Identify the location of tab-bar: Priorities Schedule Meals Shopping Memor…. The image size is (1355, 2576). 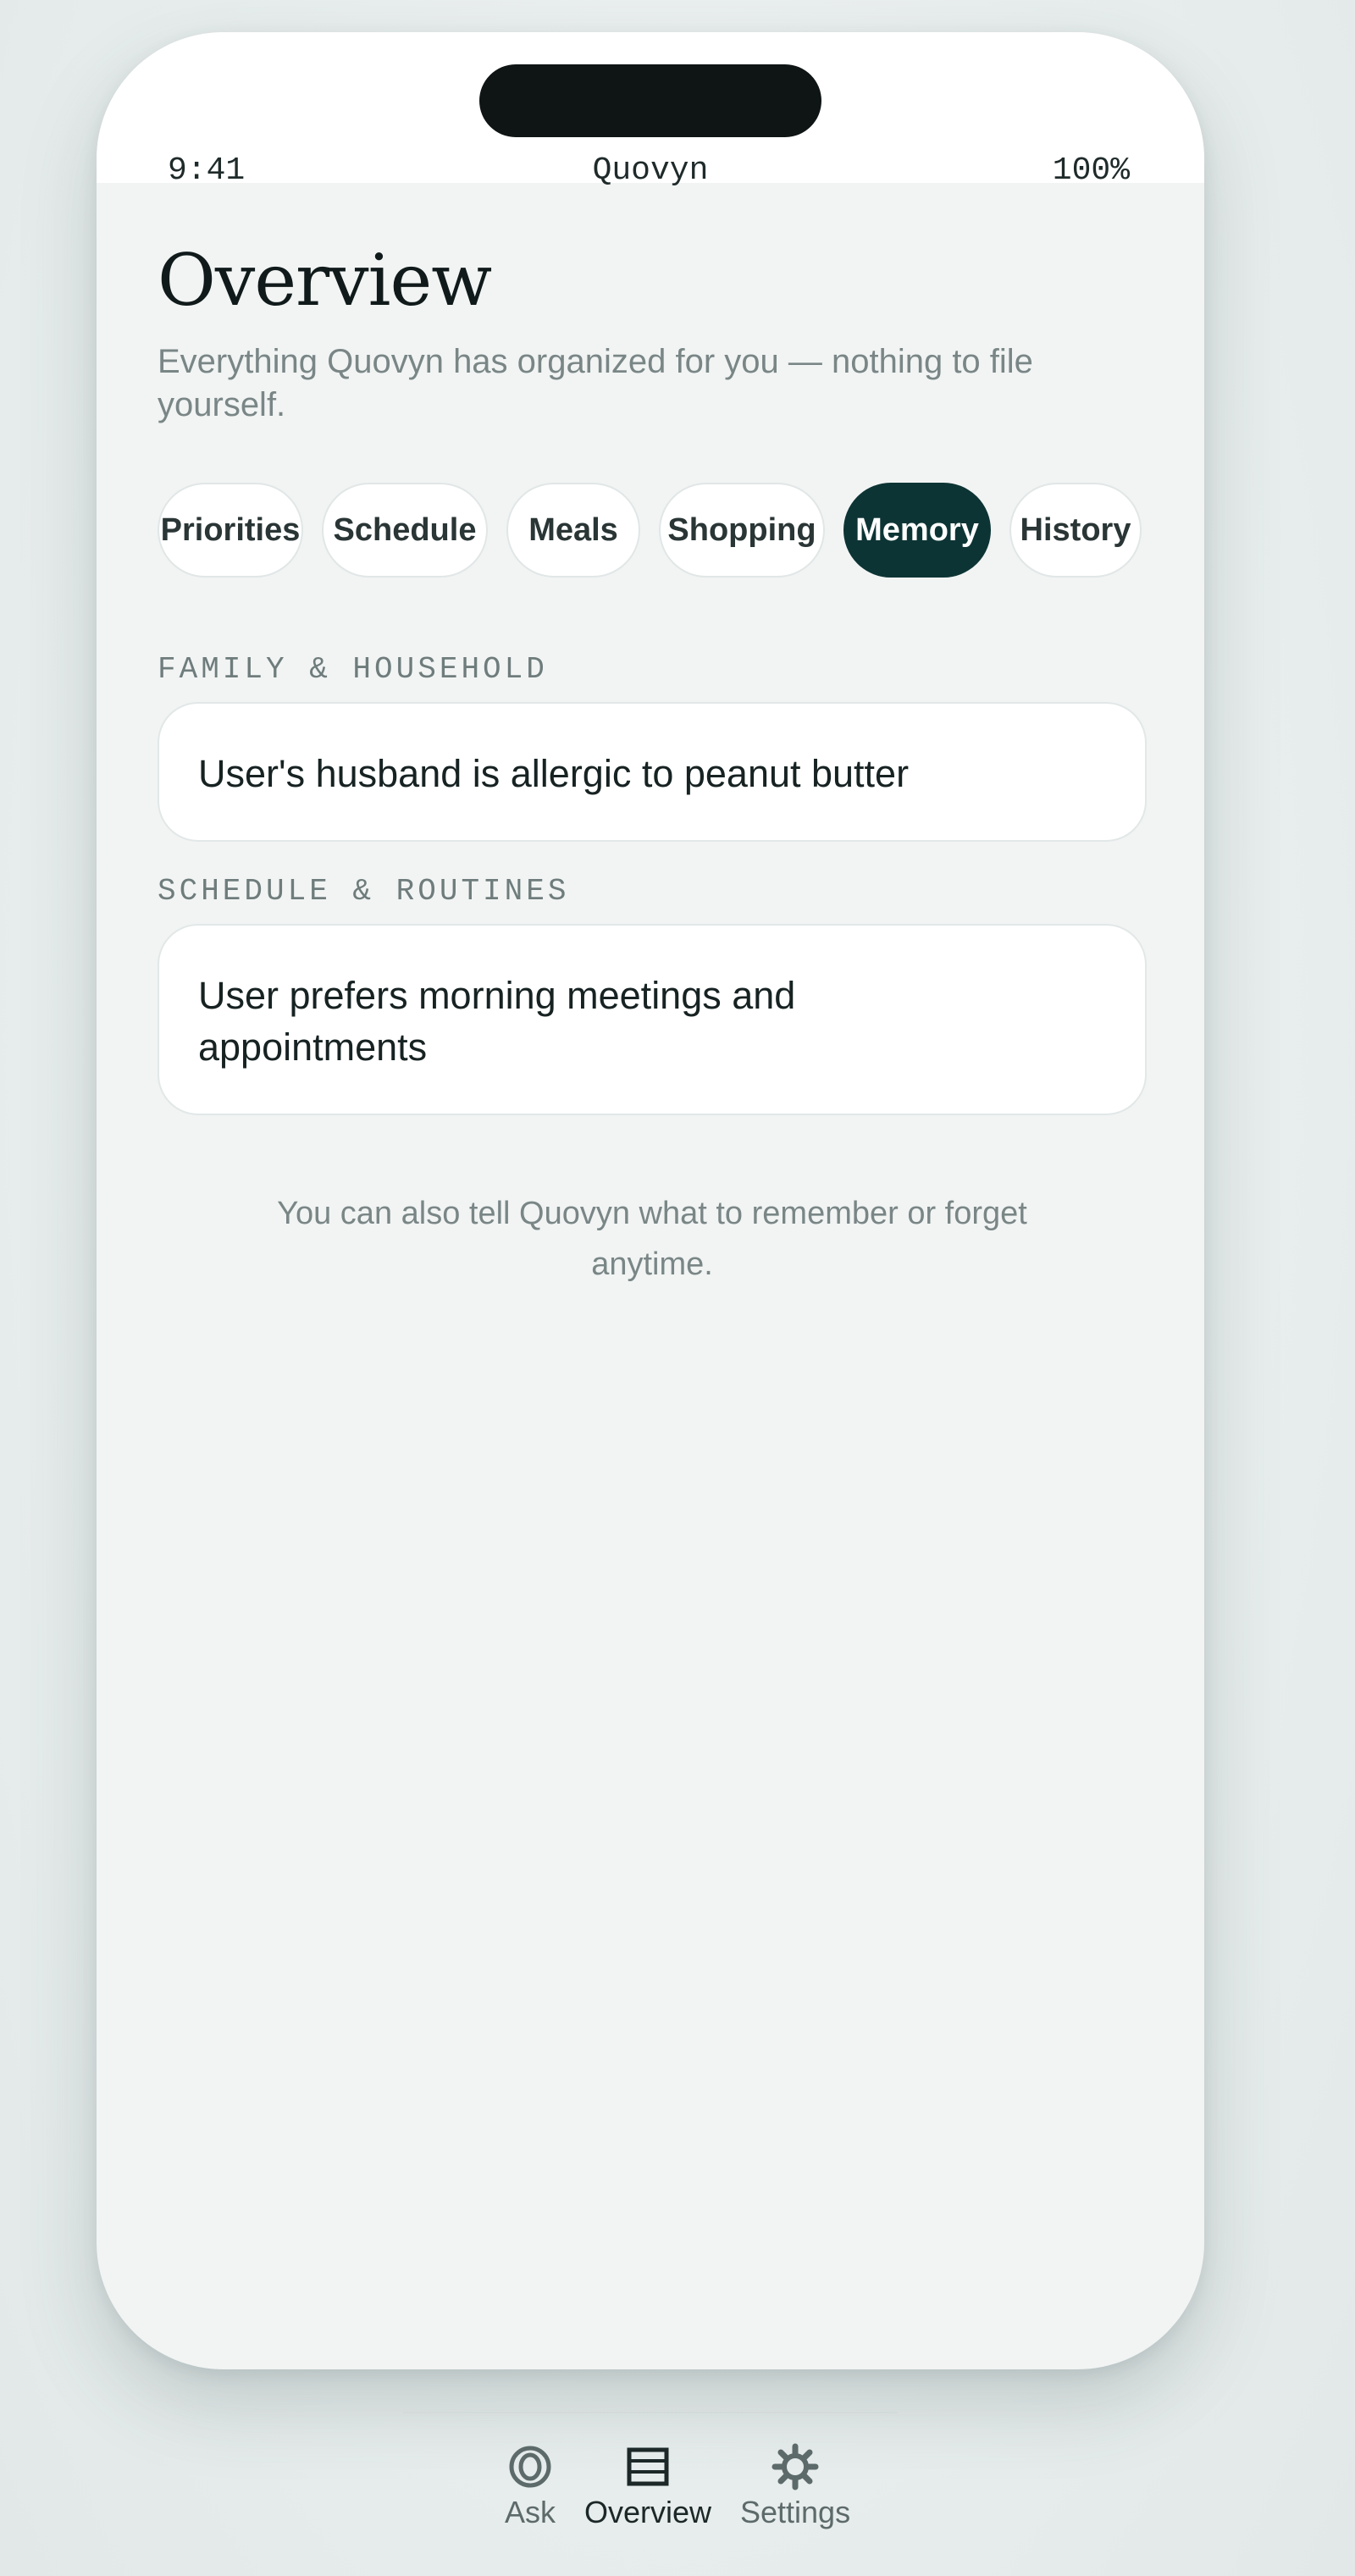
(652, 530).